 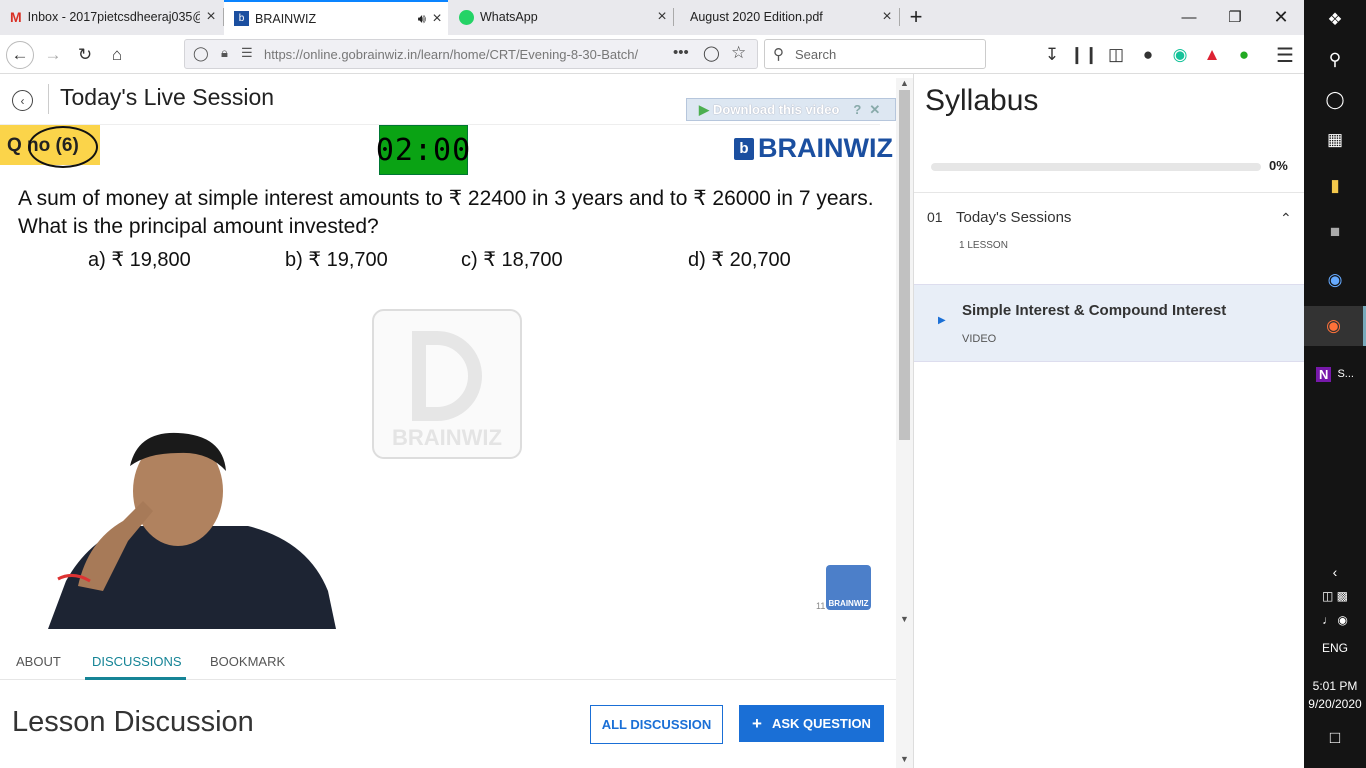 I want to click on scroll-thumb, so click(x=904, y=265).